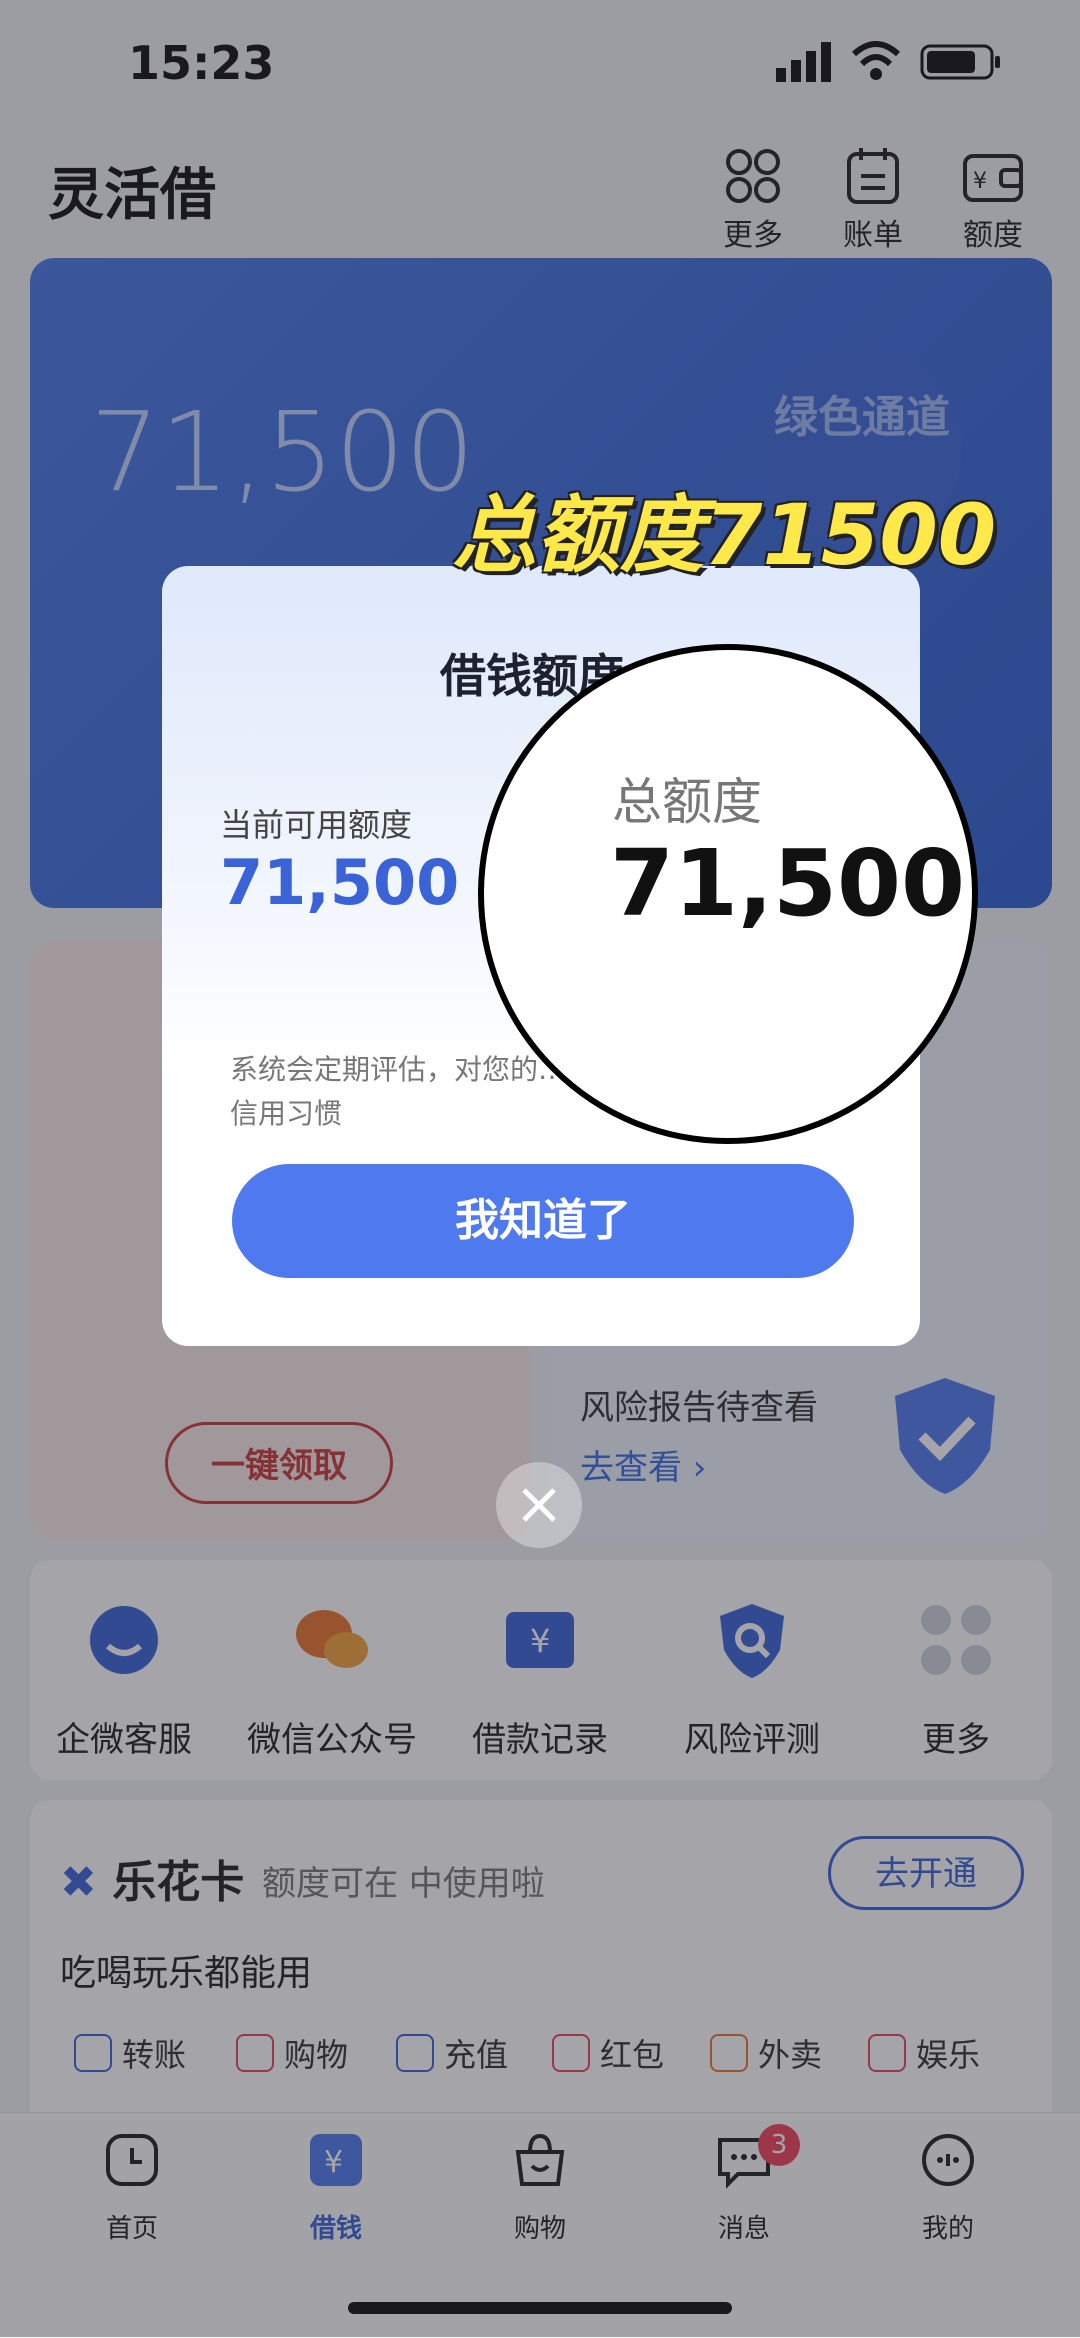 This screenshot has width=1080, height=2338. What do you see at coordinates (788, 883) in the screenshot?
I see `total-limit-value: 71,500` at bounding box center [788, 883].